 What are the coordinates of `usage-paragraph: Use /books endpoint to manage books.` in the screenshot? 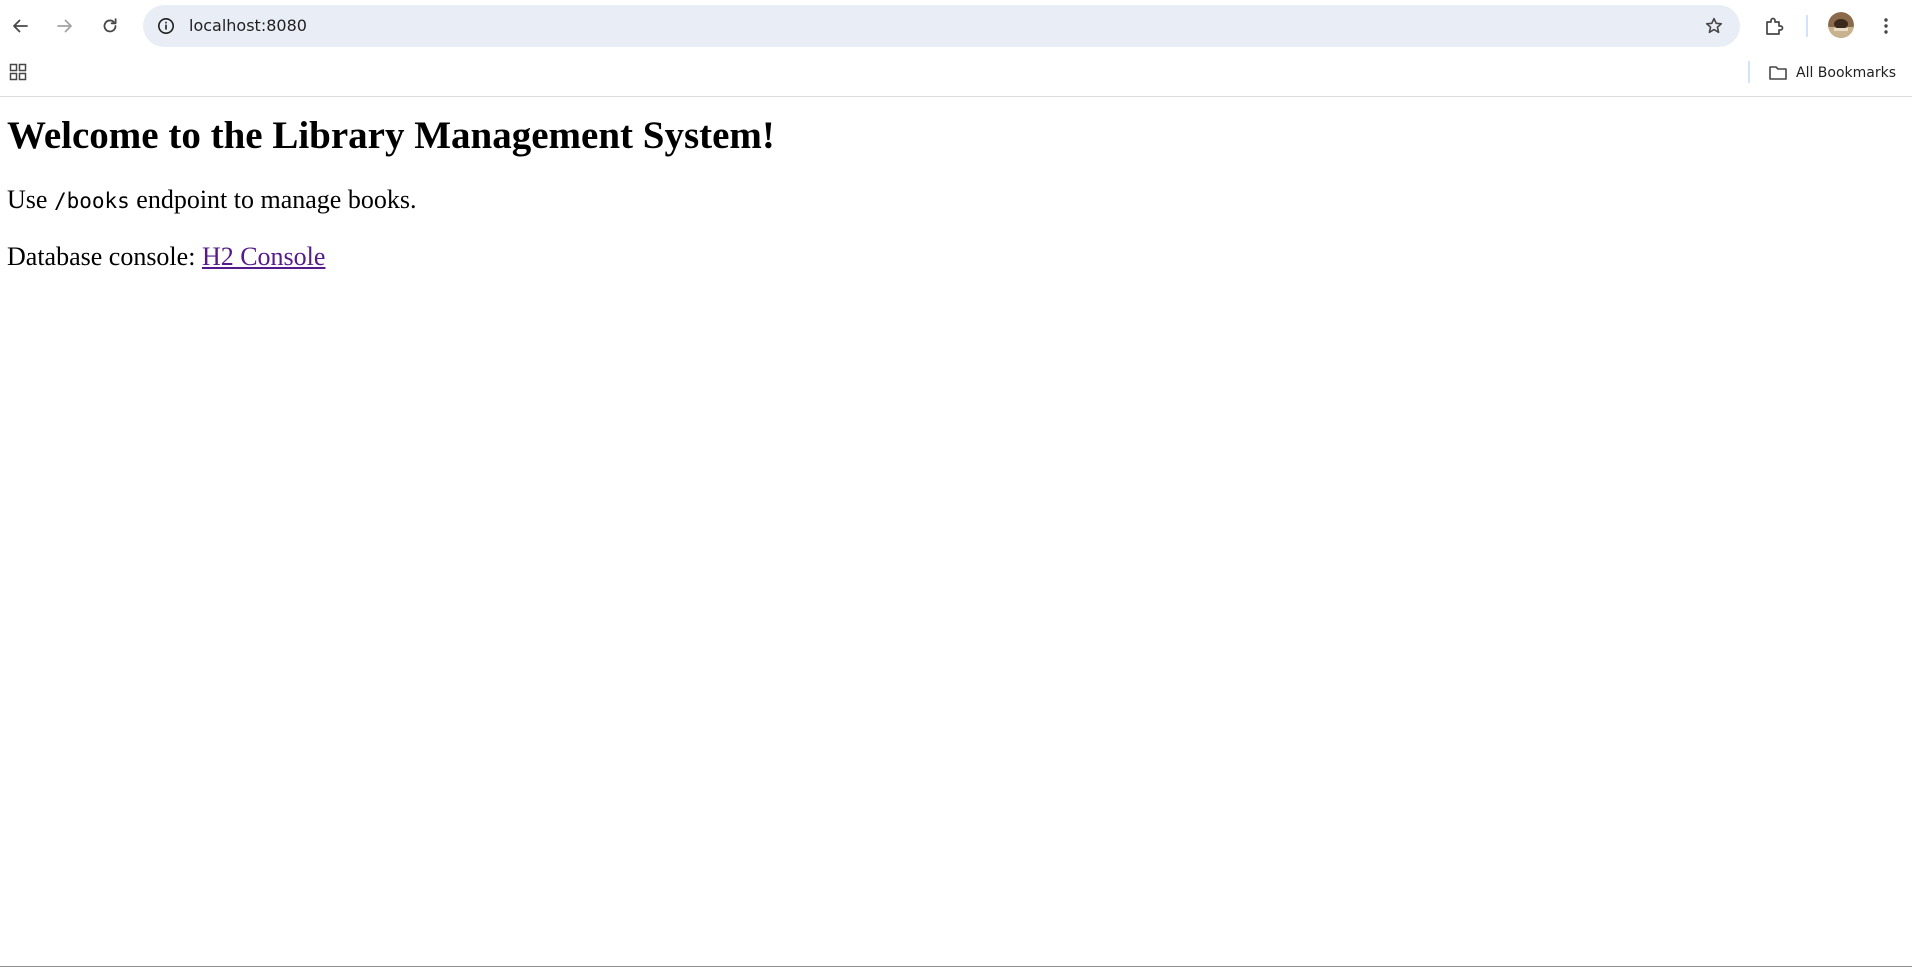 It's located at (956, 200).